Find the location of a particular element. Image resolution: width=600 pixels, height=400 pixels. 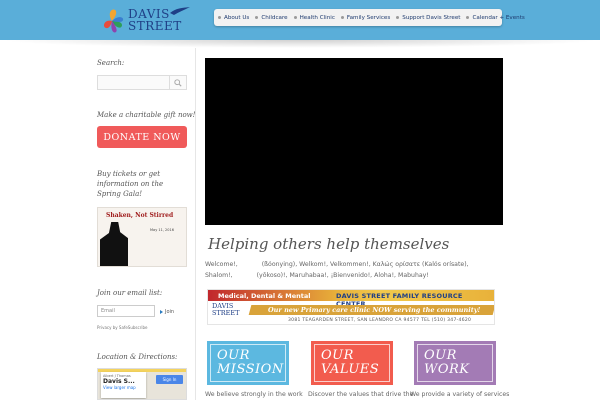

our-work-card: OUR WORK is located at coordinates (455, 363).